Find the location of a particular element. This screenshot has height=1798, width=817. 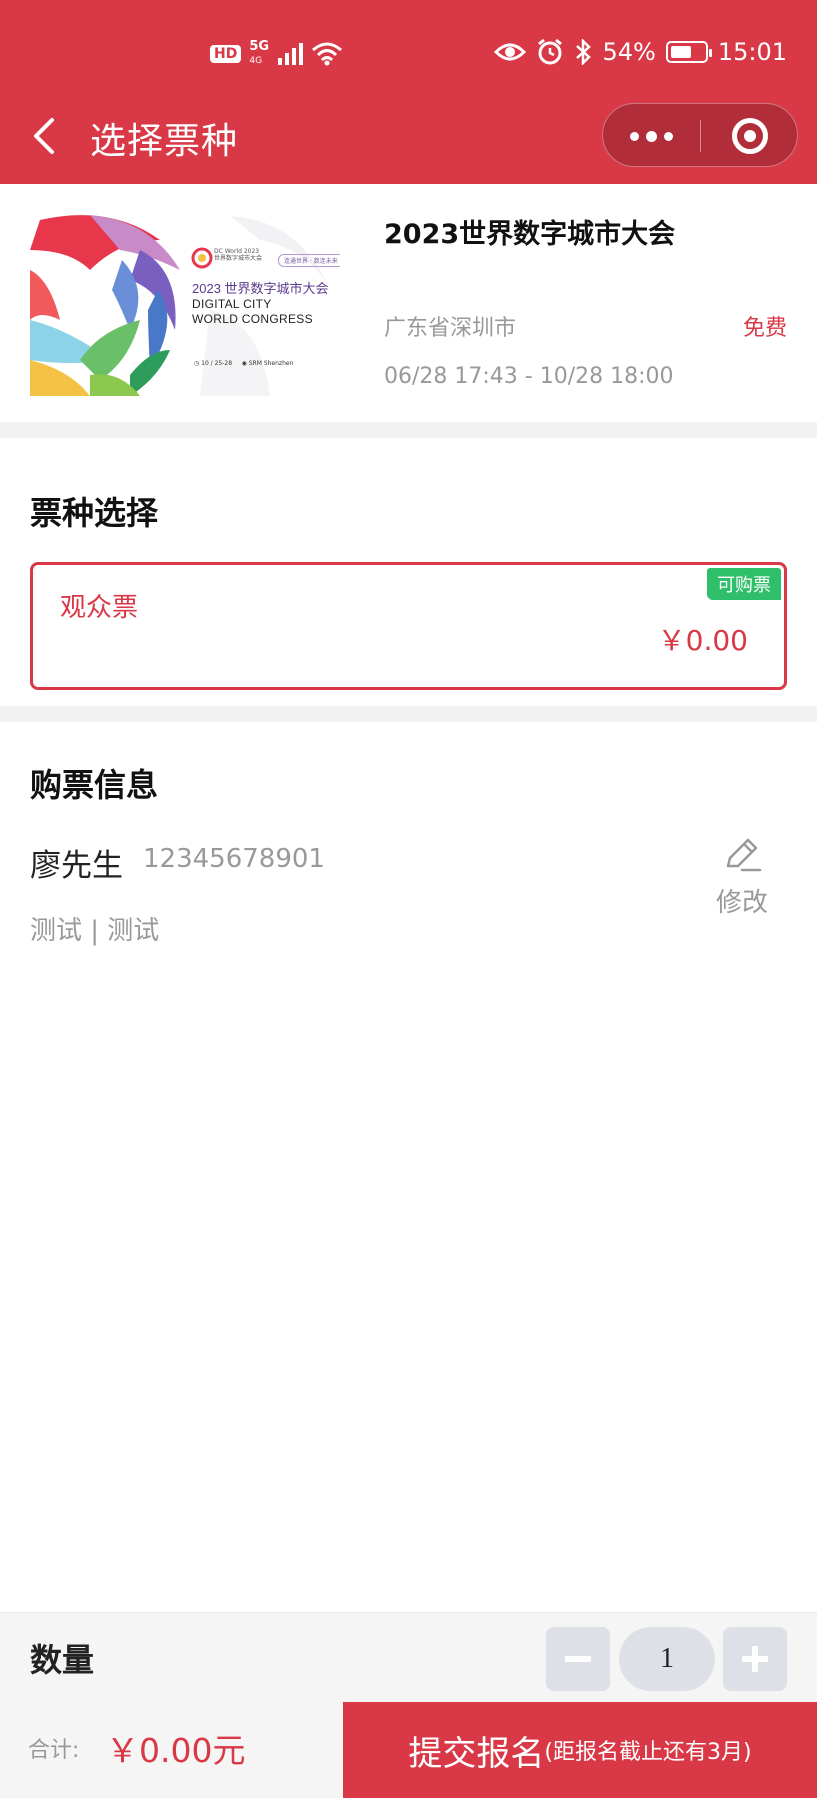

navbar: 选择票种 is located at coordinates (408, 136).